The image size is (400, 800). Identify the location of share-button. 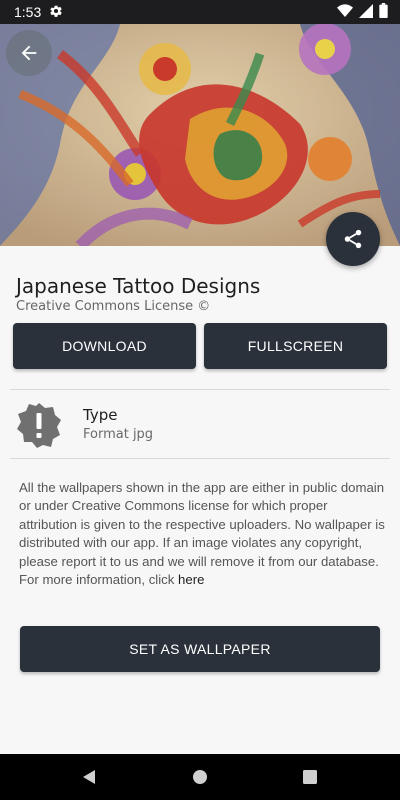
(353, 239).